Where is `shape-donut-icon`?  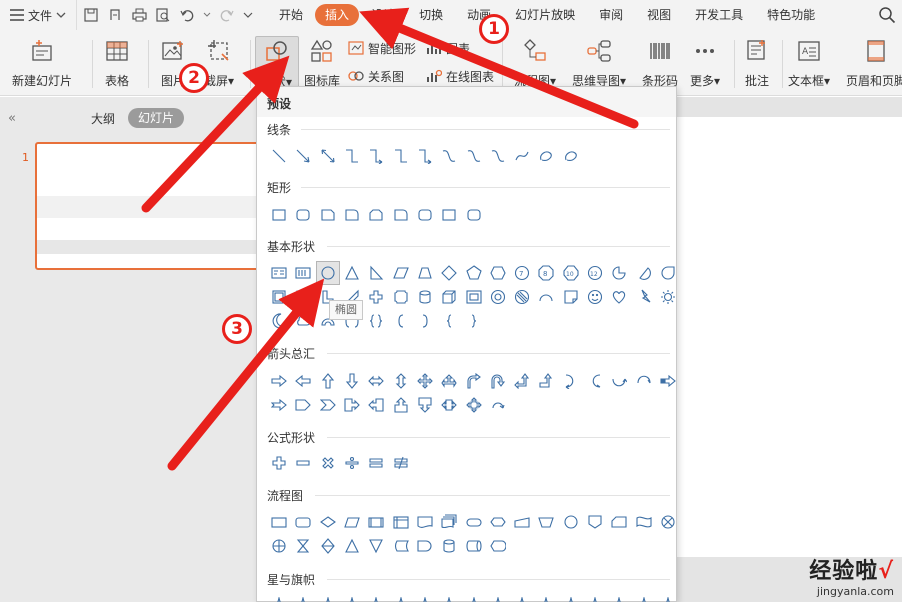 shape-donut-icon is located at coordinates (498, 297).